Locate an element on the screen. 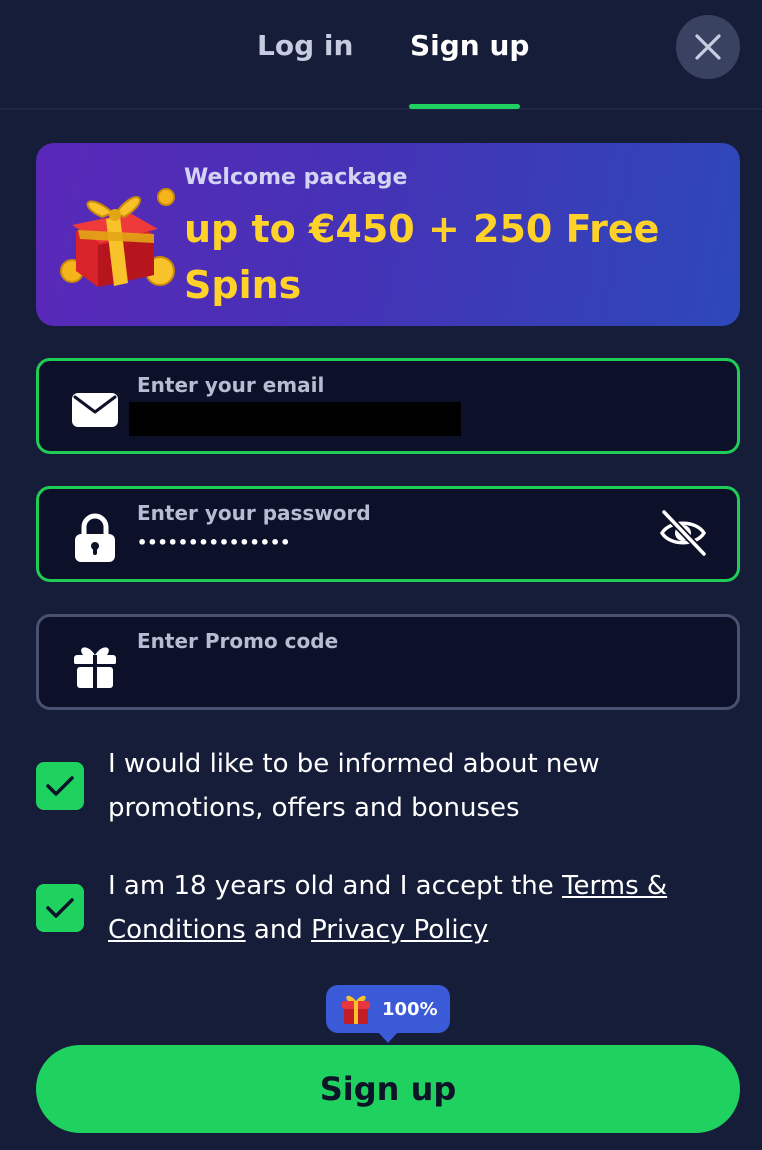  email-field-icon is located at coordinates (95, 410).